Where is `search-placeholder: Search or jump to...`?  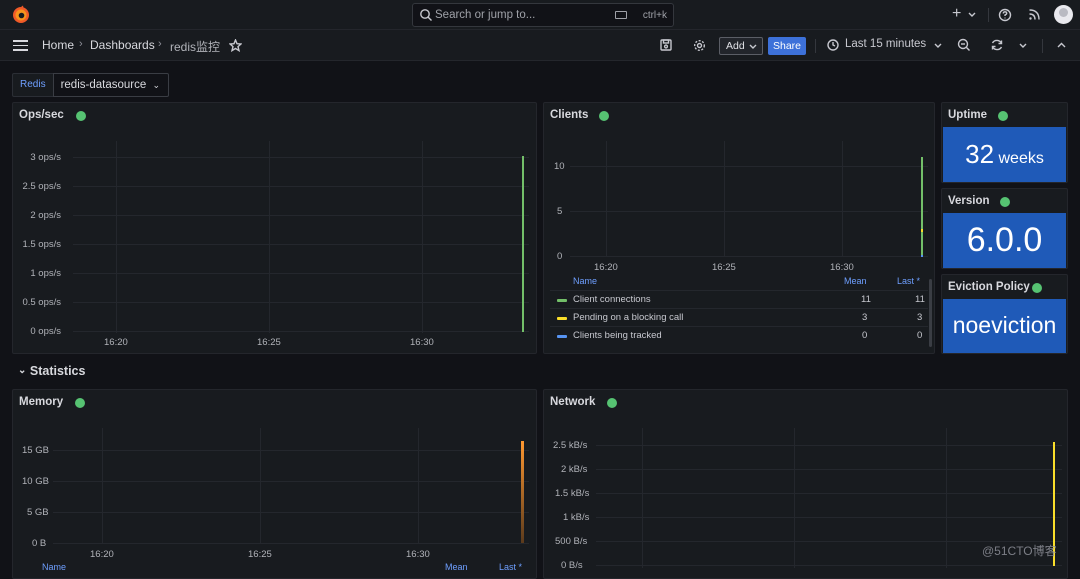
search-placeholder: Search or jump to... is located at coordinates (485, 15).